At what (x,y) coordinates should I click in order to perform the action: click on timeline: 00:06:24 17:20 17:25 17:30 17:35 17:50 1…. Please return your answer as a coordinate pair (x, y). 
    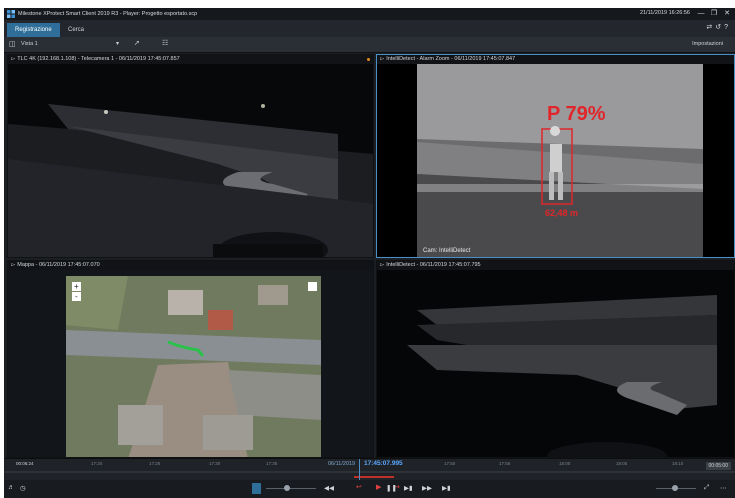
    Looking at the image, I should click on (369, 477).